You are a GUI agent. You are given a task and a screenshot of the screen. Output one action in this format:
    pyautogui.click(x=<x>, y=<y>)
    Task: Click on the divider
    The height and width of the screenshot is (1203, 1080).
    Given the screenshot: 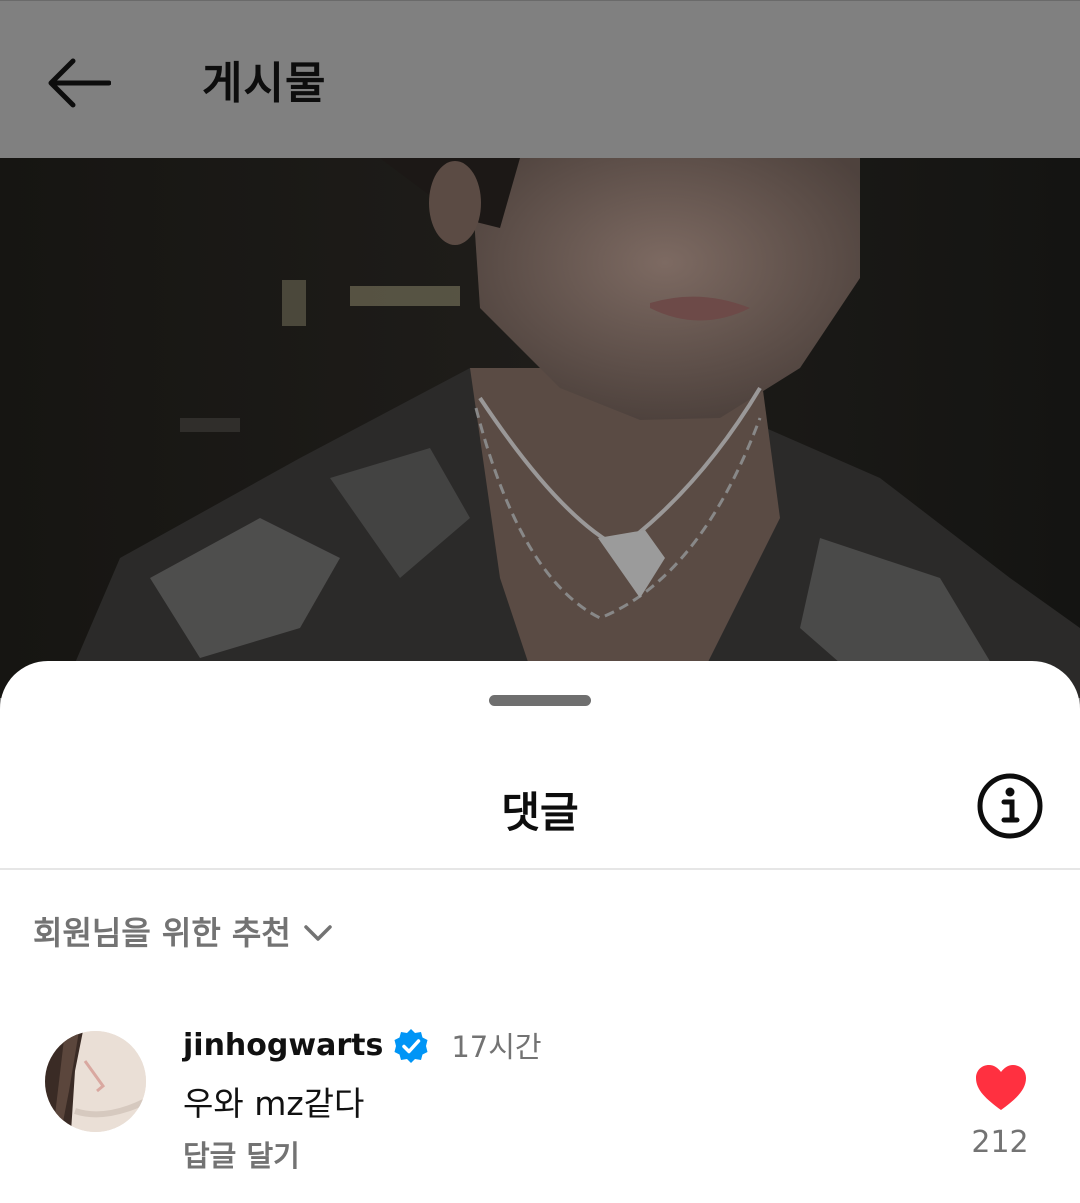 What is the action you would take?
    pyautogui.click(x=540, y=869)
    